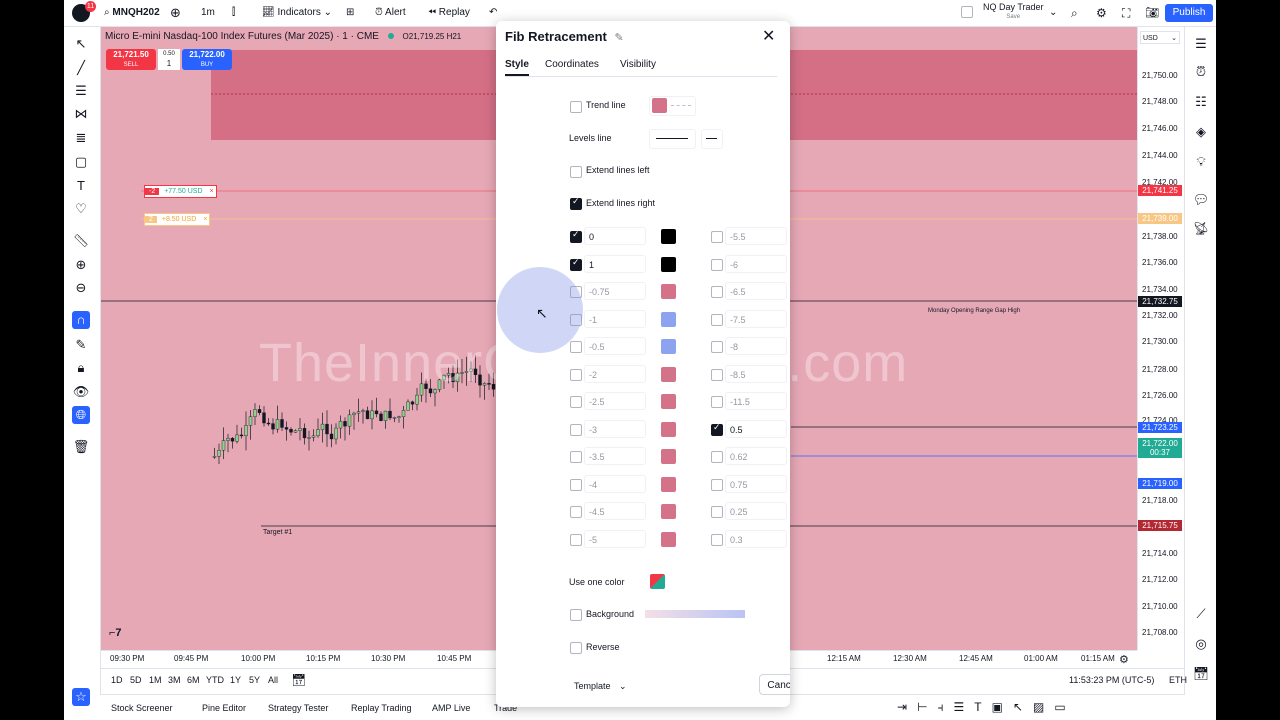 This screenshot has width=1280, height=720. Describe the element at coordinates (927, 707) in the screenshot. I see `hline-icon: ⊢` at that location.